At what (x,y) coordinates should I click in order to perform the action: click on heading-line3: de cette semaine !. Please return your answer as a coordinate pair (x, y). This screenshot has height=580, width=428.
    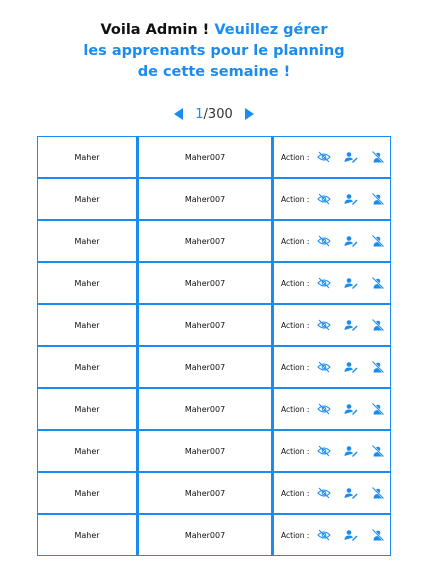
    Looking at the image, I should click on (214, 72).